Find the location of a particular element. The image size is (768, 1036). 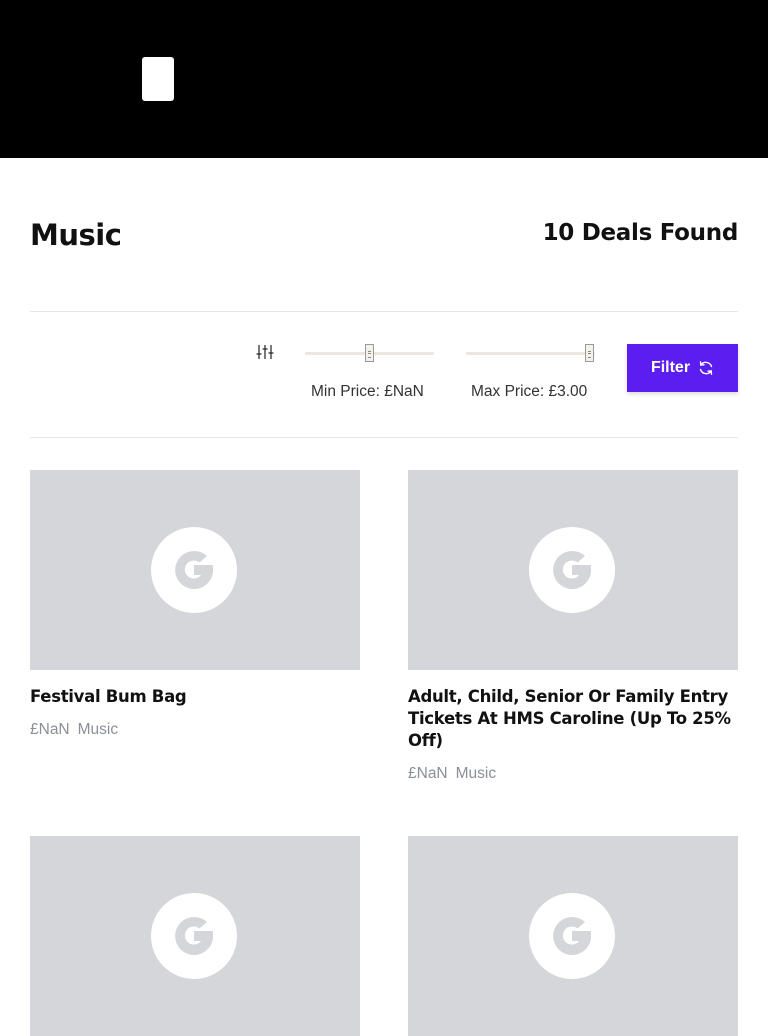

min-price-handle is located at coordinates (369, 353).